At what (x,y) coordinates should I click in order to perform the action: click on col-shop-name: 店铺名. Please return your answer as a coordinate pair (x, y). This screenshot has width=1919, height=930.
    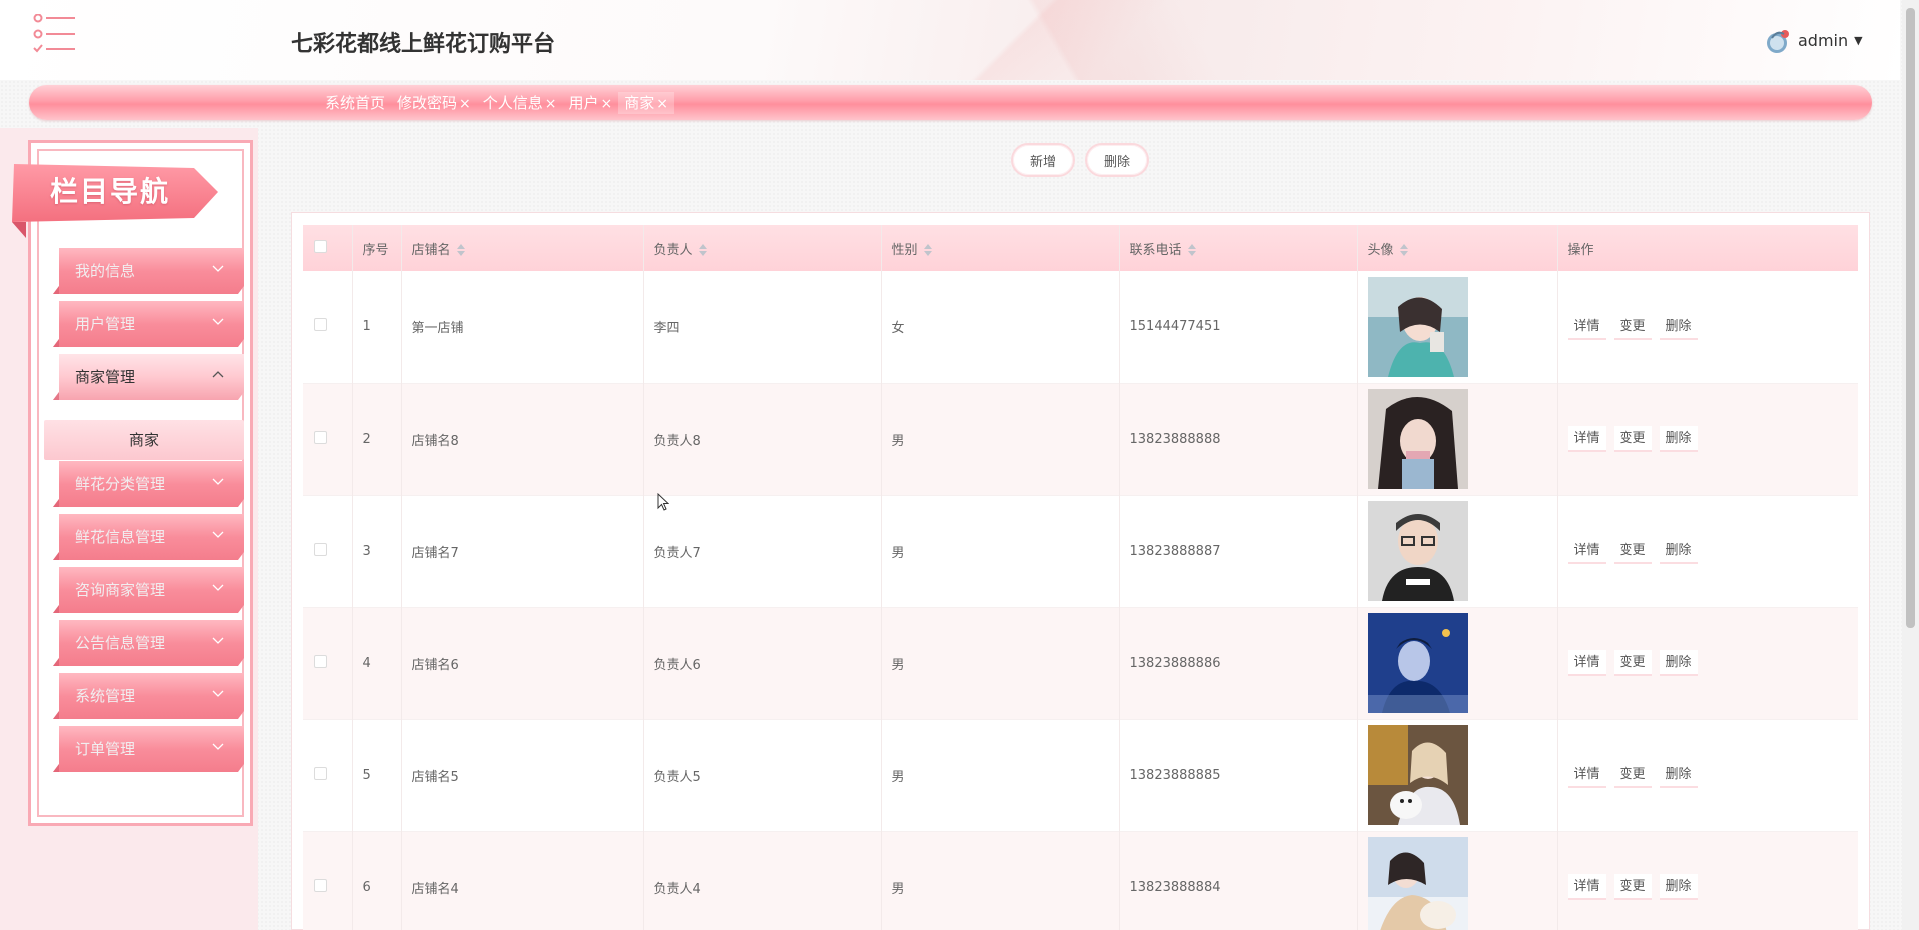
    Looking at the image, I should click on (522, 248).